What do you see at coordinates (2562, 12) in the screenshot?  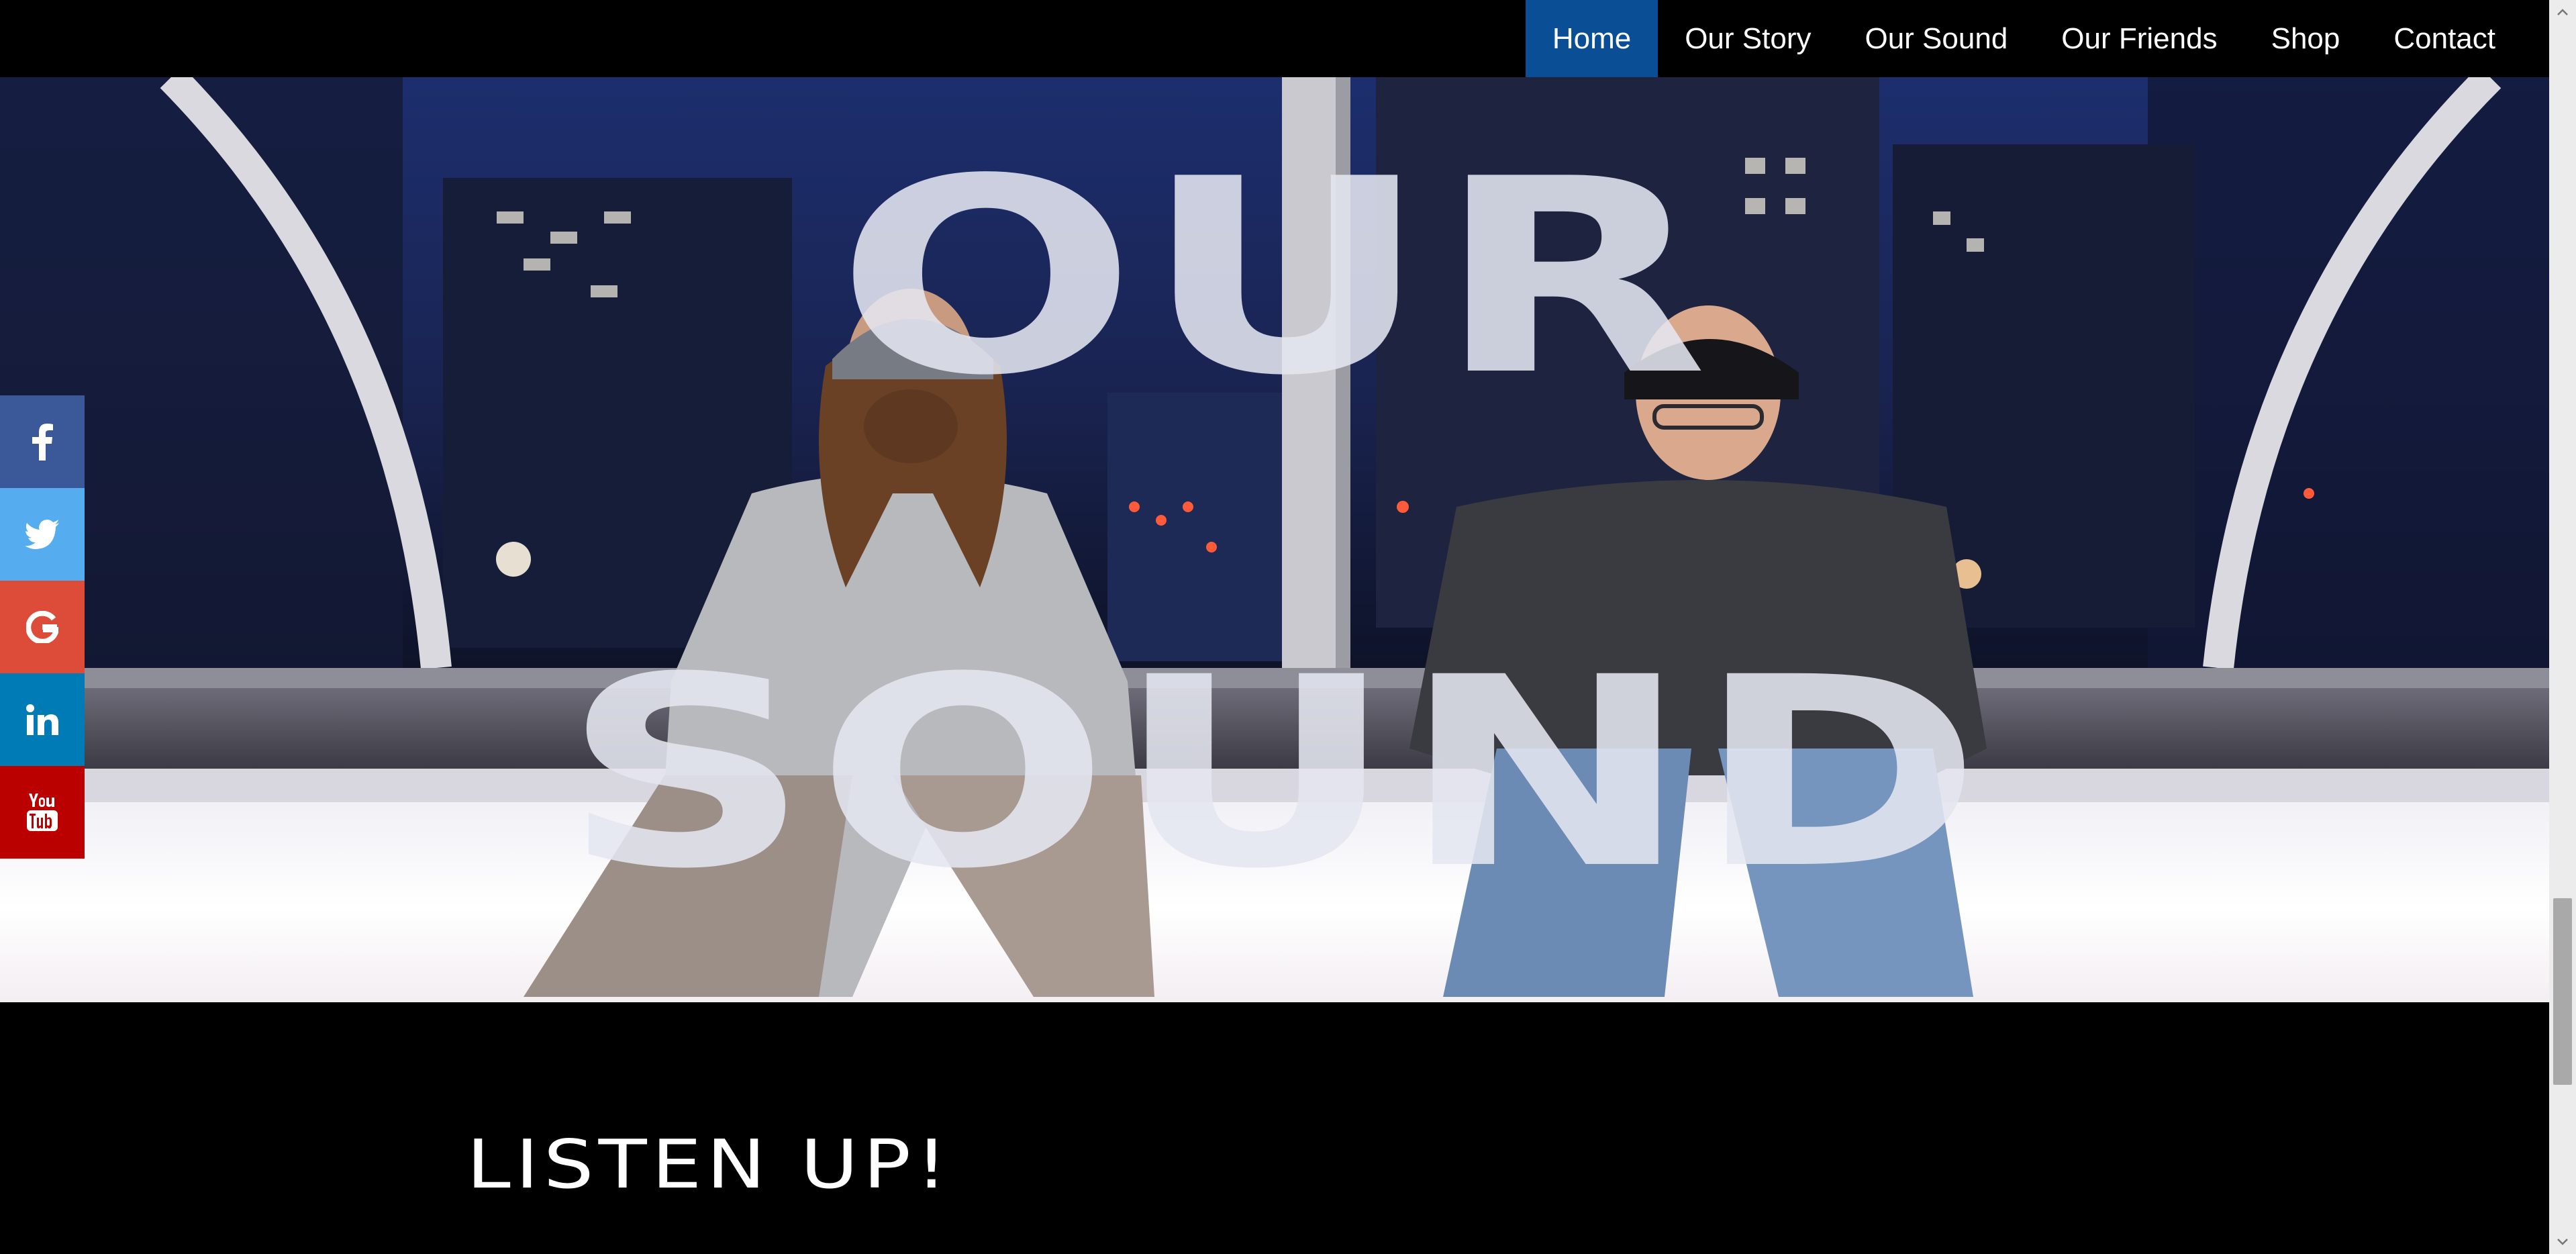 I see `scroll-up-arrow-icon` at bounding box center [2562, 12].